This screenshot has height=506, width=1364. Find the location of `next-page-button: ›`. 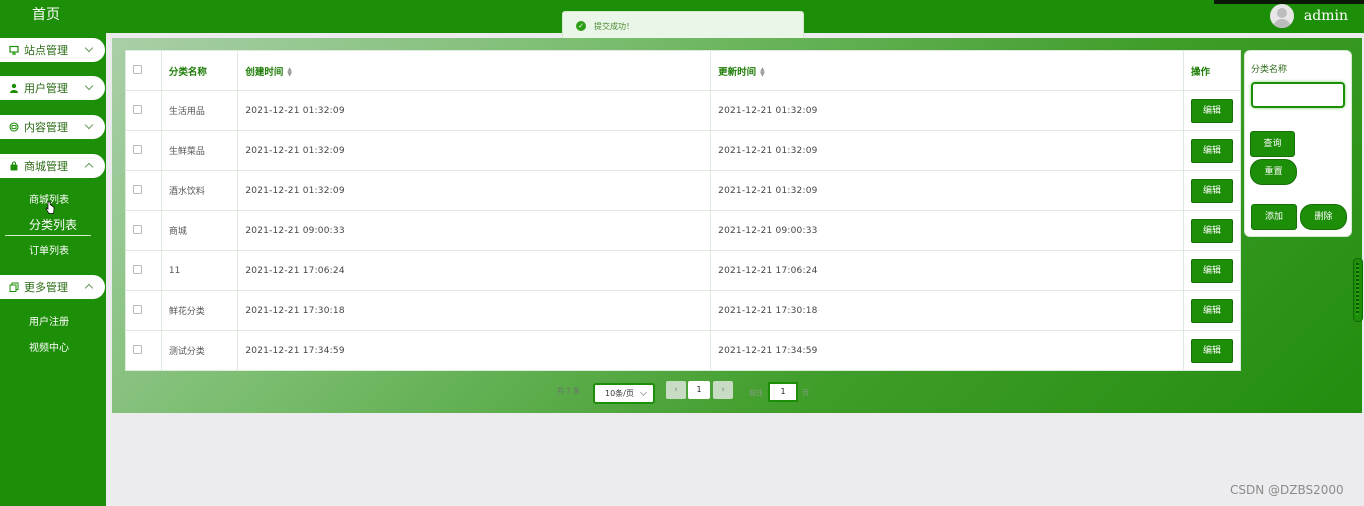

next-page-button: › is located at coordinates (723, 390).